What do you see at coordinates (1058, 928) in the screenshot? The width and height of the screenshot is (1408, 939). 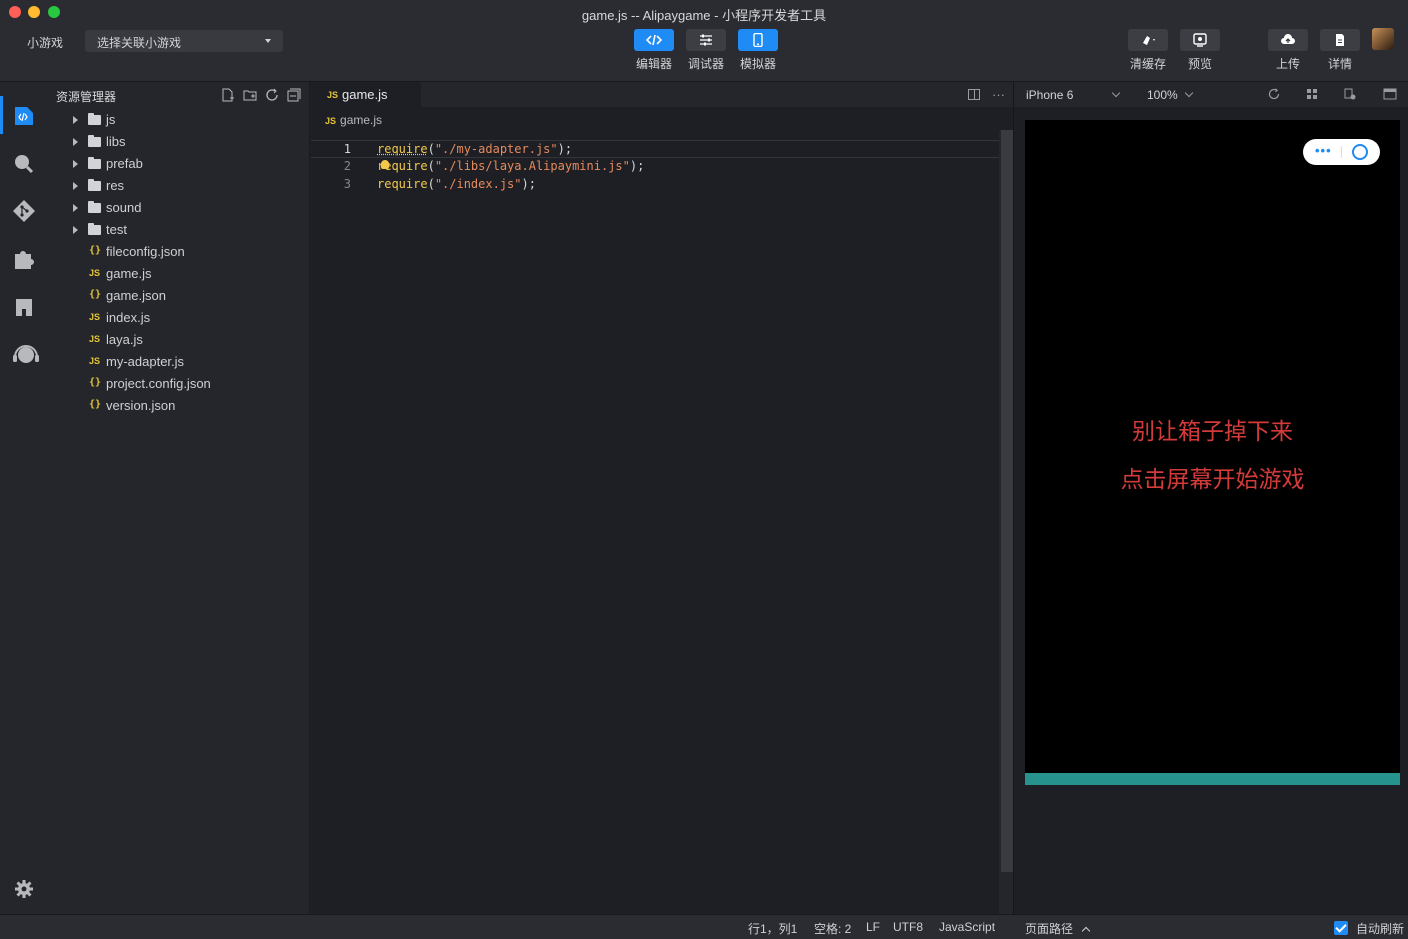 I see `page-path: 页面路径` at bounding box center [1058, 928].